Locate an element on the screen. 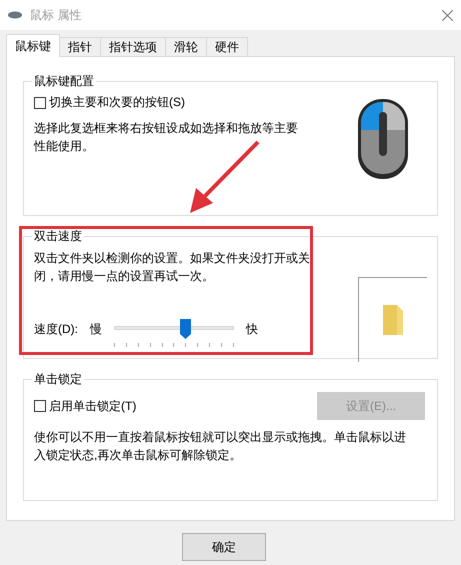  tab: 鼠标键 is located at coordinates (33, 45).